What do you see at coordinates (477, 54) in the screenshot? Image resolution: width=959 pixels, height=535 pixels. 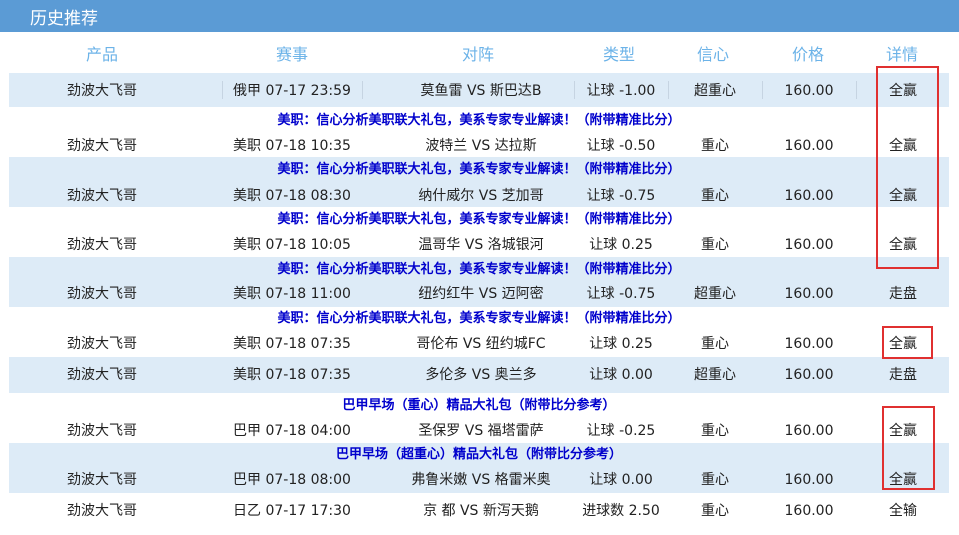 I see `header-teams: 对阵` at bounding box center [477, 54].